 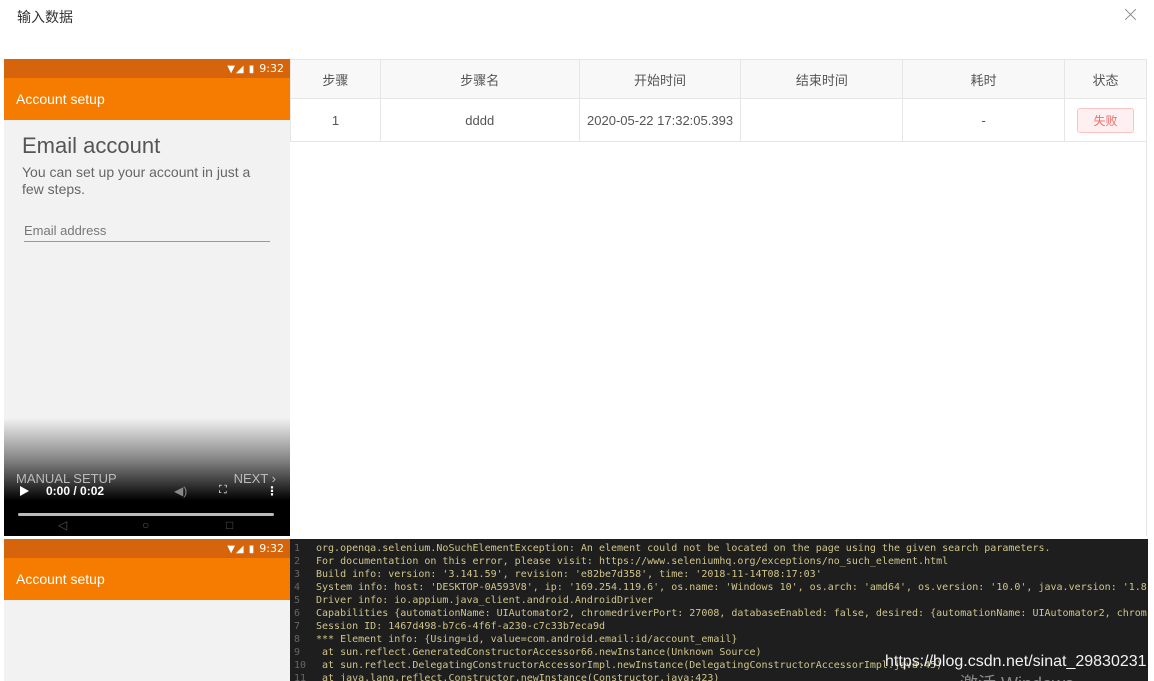 I want to click on activate-windows-text: 激活 Windows, so click(x=1017, y=675).